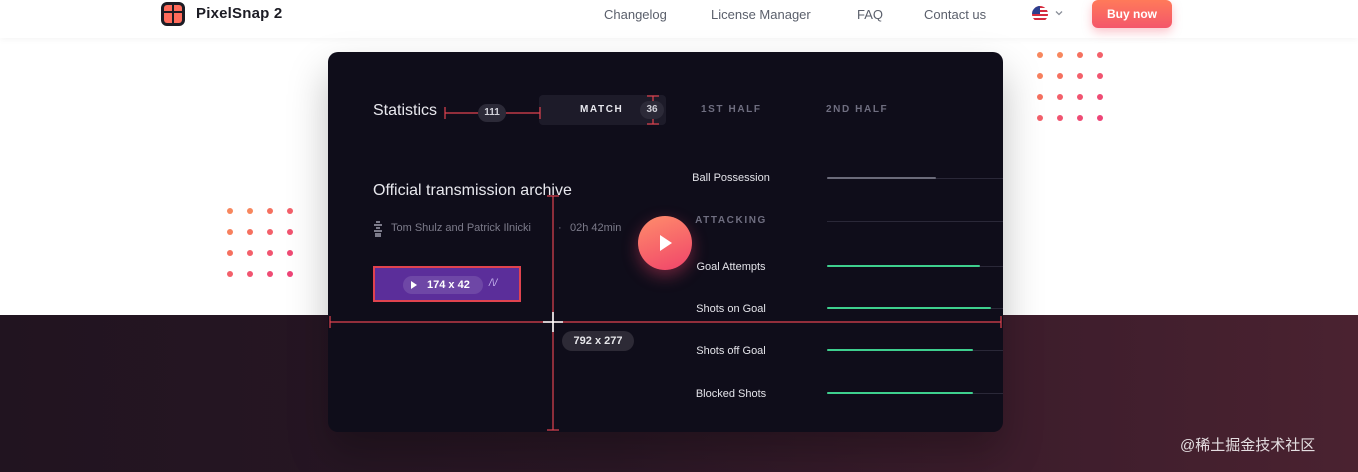 This screenshot has height=472, width=1358. Describe the element at coordinates (900, 393) in the screenshot. I see `stat-fill-blocked-shots` at that location.